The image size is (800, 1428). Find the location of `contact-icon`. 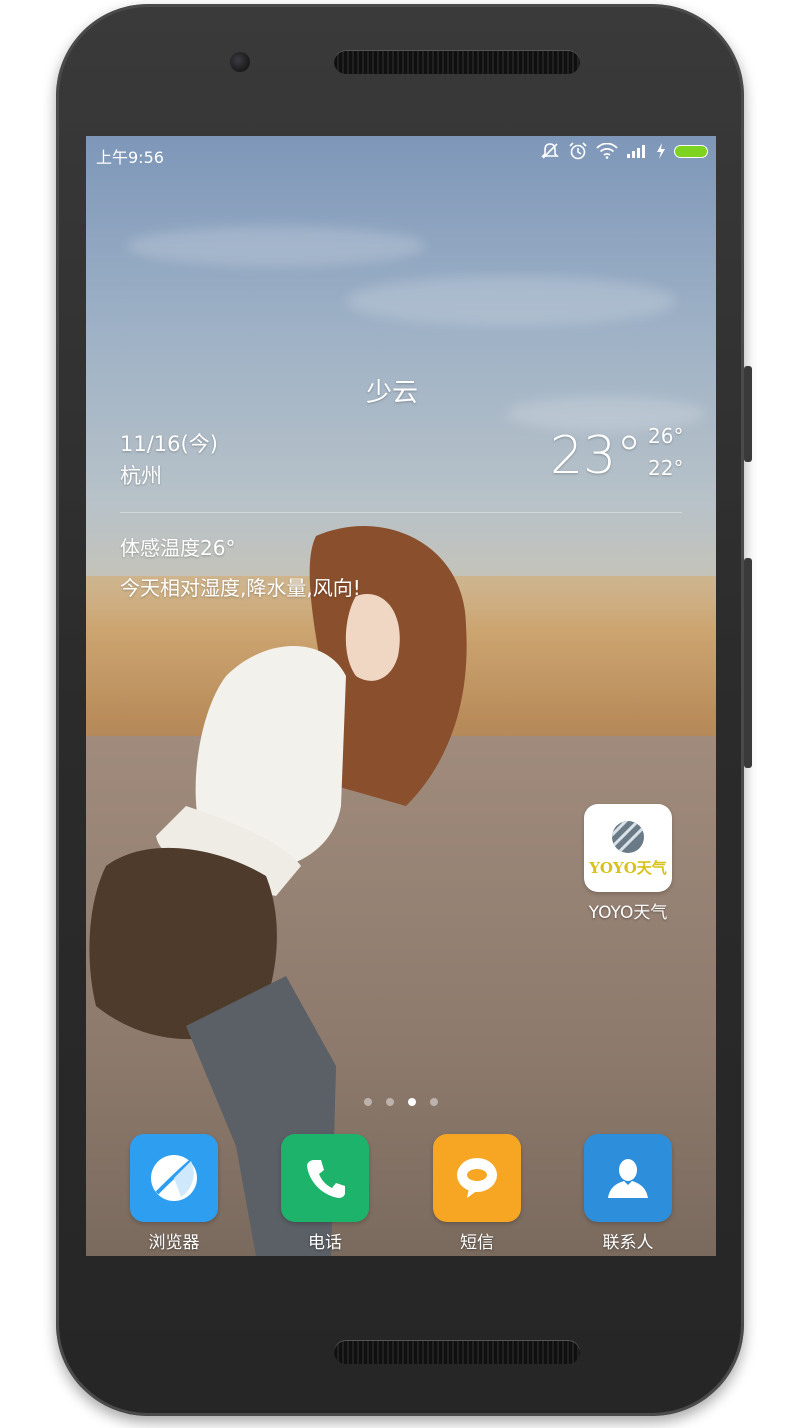

contact-icon is located at coordinates (628, 1178).